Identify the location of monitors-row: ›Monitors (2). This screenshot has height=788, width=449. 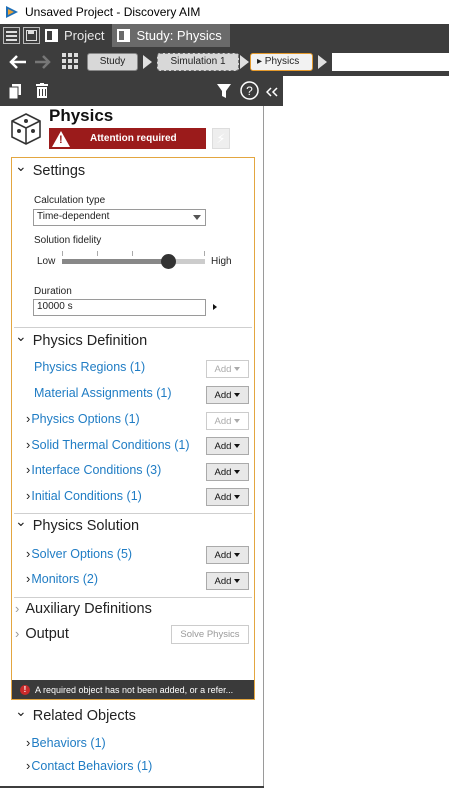
(62, 578).